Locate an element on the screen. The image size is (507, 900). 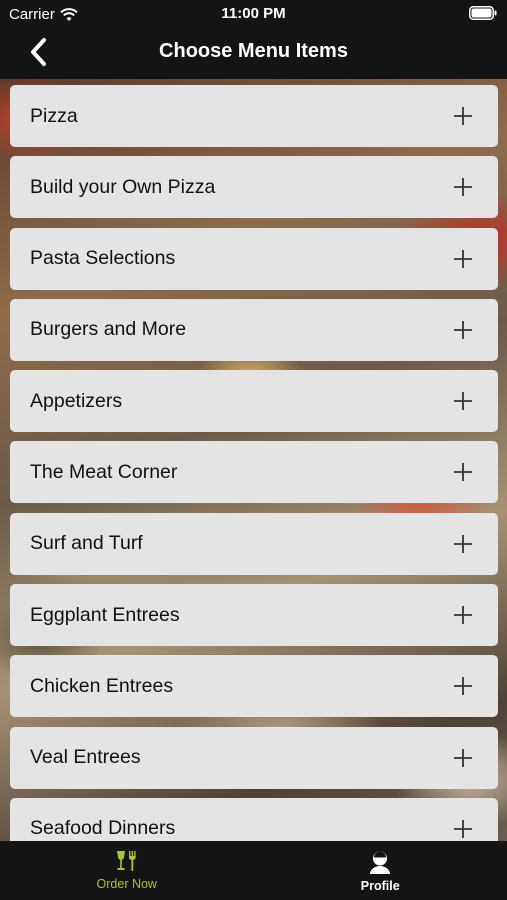
menu-item-build-your-own-pizza: Build your Own Pizza is located at coordinates (254, 187).